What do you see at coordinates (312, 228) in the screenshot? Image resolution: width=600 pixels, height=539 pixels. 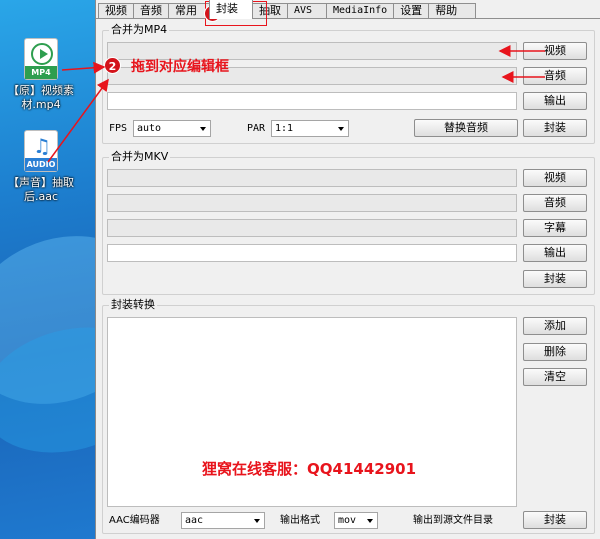 I see `mkv-subtitle-field` at bounding box center [312, 228].